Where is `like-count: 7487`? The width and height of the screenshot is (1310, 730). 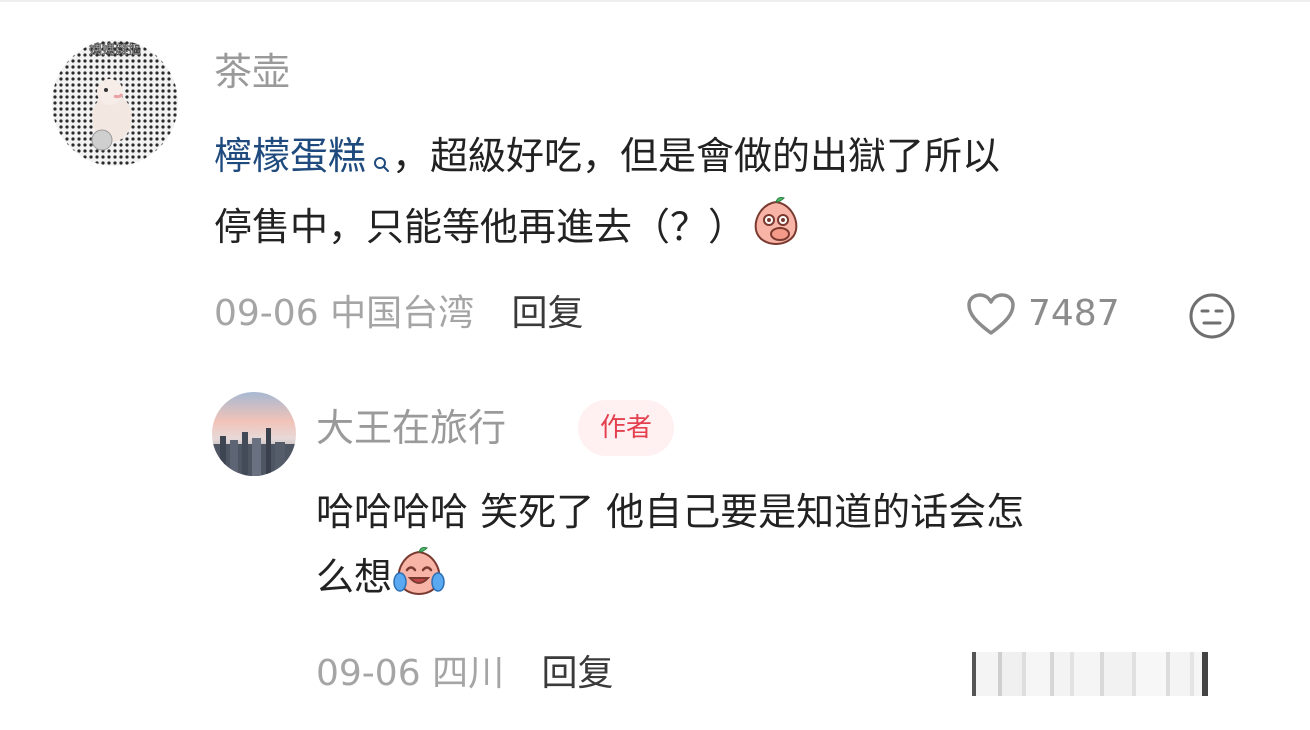
like-count: 7487 is located at coordinates (1074, 313).